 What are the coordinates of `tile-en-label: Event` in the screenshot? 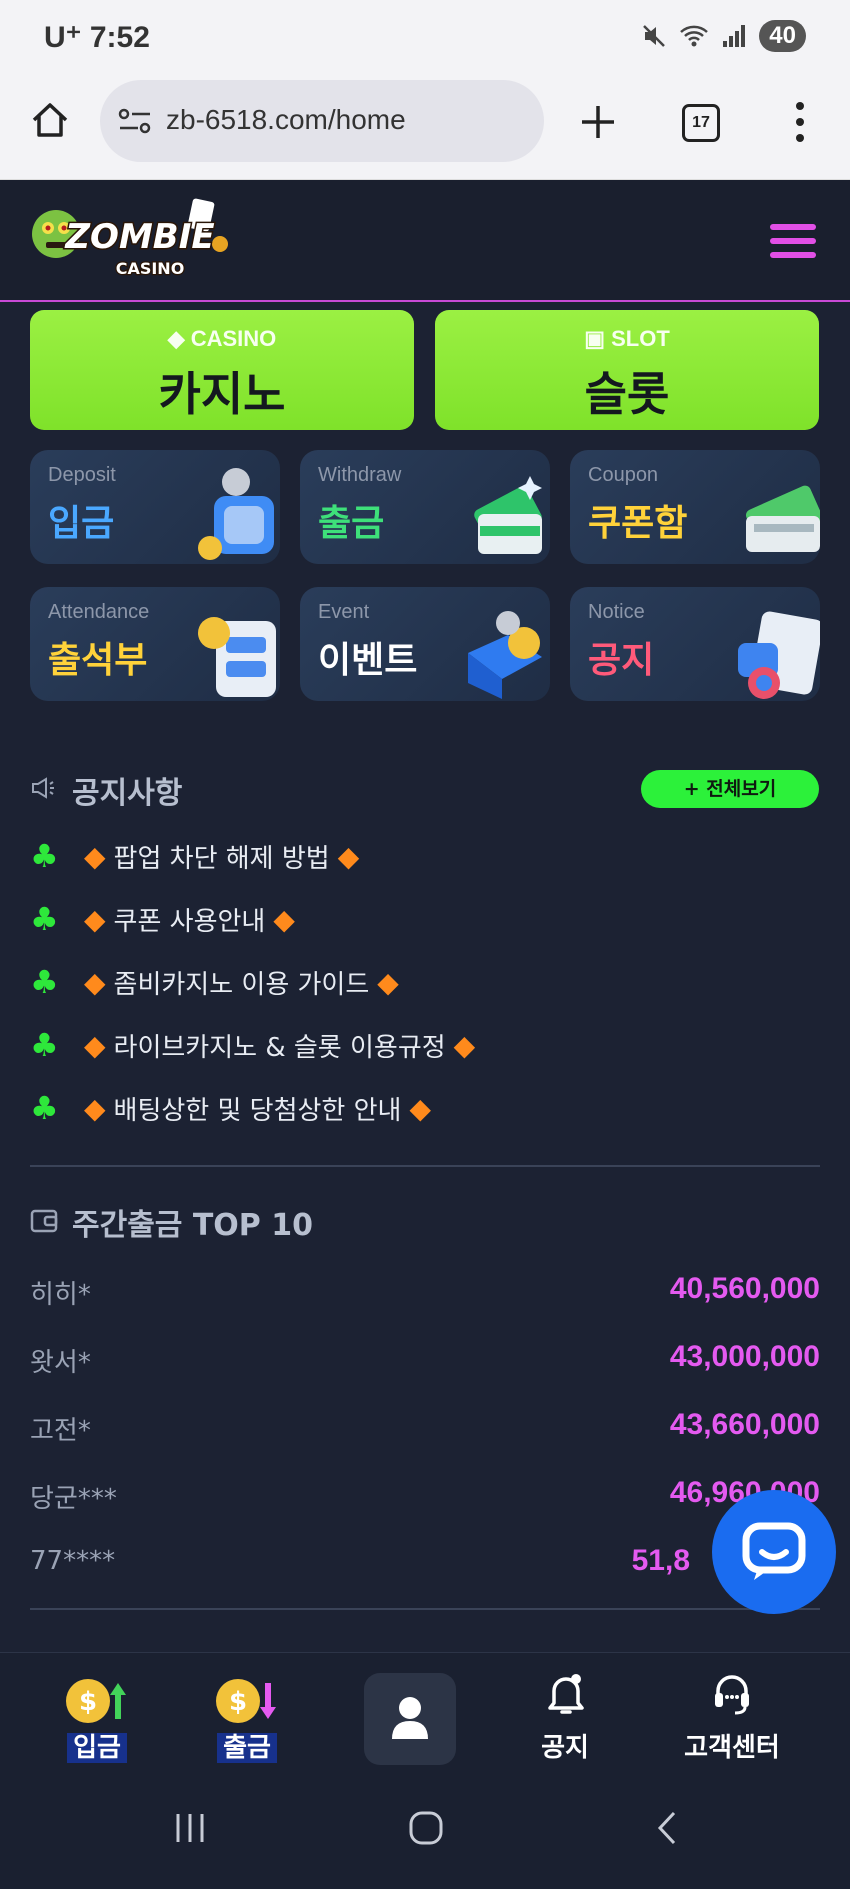 It's located at (344, 612).